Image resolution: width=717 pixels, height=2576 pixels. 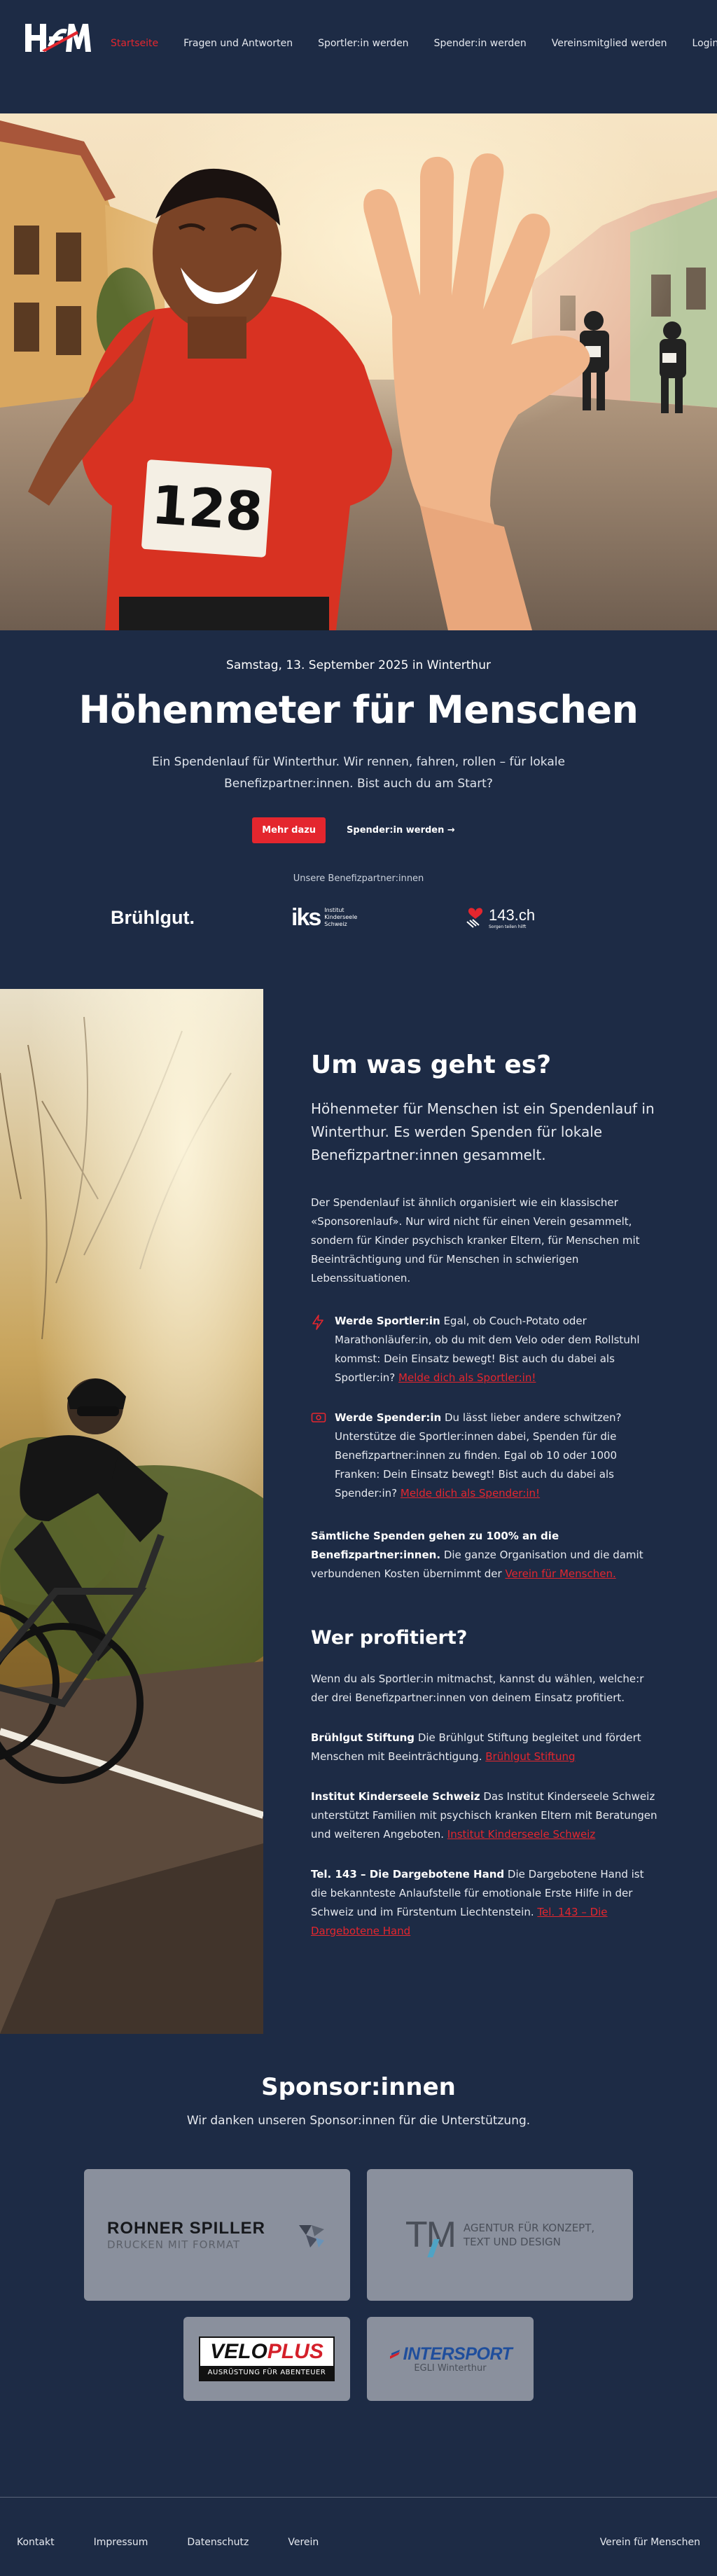 What do you see at coordinates (207, 508) in the screenshot?
I see `bib-number: 128` at bounding box center [207, 508].